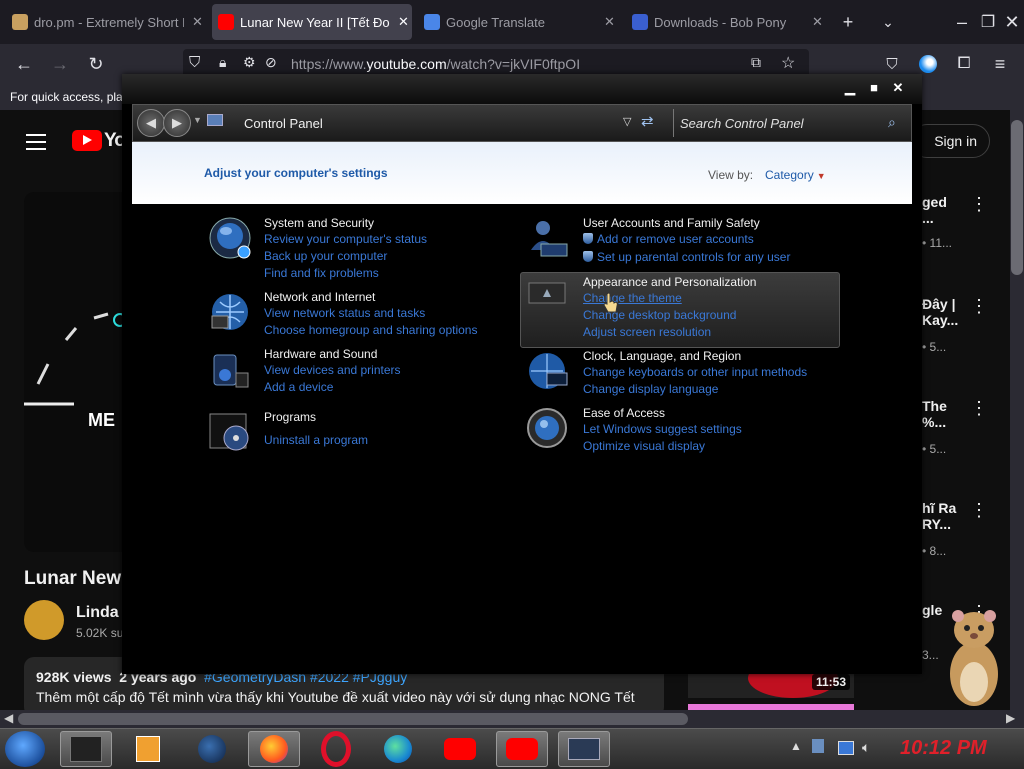 This screenshot has height=769, width=1024. Describe the element at coordinates (668, 239) in the screenshot. I see `link-add-remove-users: Add or remove user accounts` at that location.